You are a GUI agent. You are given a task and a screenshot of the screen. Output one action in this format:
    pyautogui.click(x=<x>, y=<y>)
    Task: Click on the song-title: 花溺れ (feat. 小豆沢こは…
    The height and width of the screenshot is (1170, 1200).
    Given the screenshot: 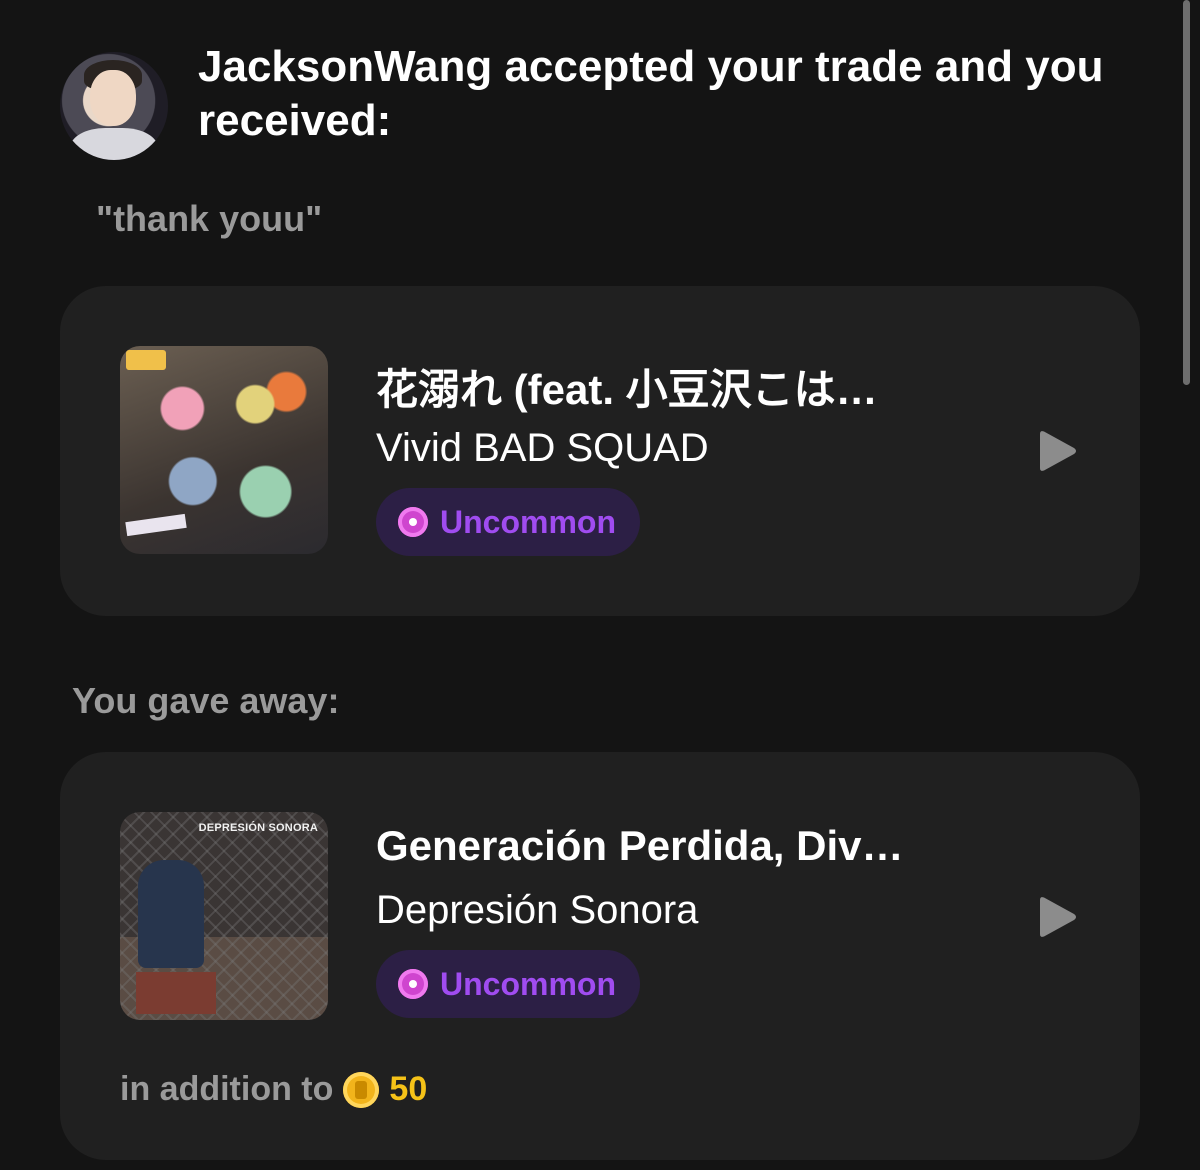 What is the action you would take?
    pyautogui.click(x=627, y=389)
    